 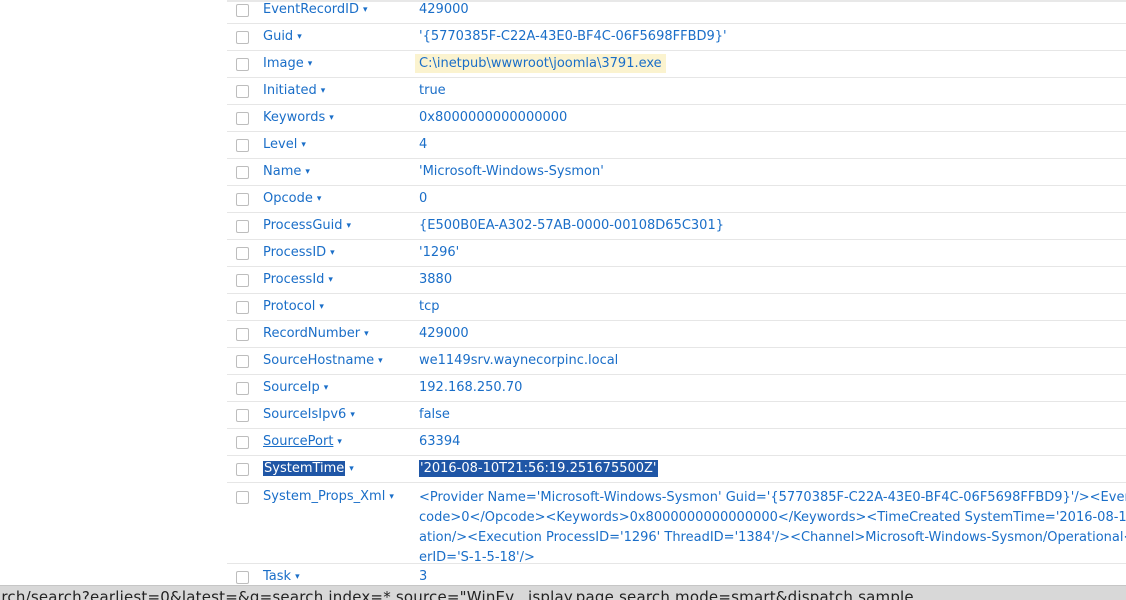 I want to click on field-name-image: Image ▾, so click(x=287, y=64).